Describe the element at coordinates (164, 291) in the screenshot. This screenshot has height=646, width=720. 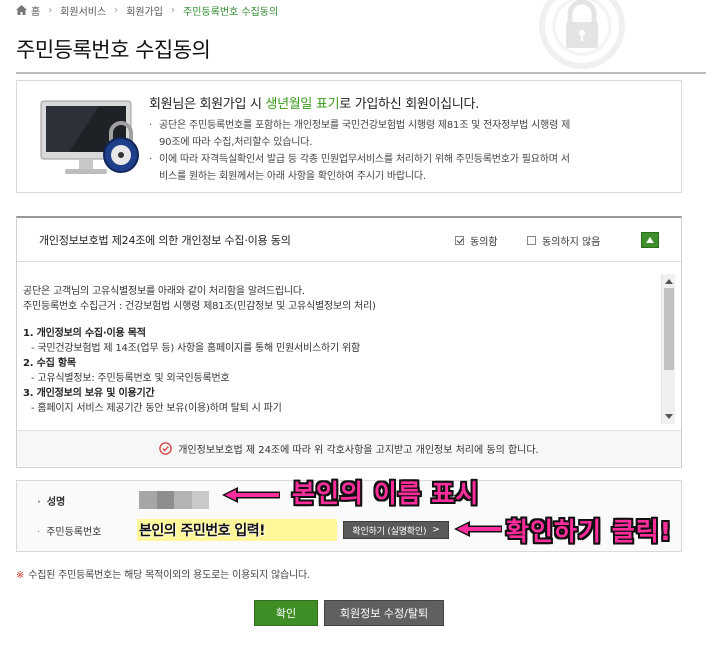
I see `terms-line: 공단은 고객님의 고유식별정보를 아래와 같이 처리함을 알려드립니다.` at that location.